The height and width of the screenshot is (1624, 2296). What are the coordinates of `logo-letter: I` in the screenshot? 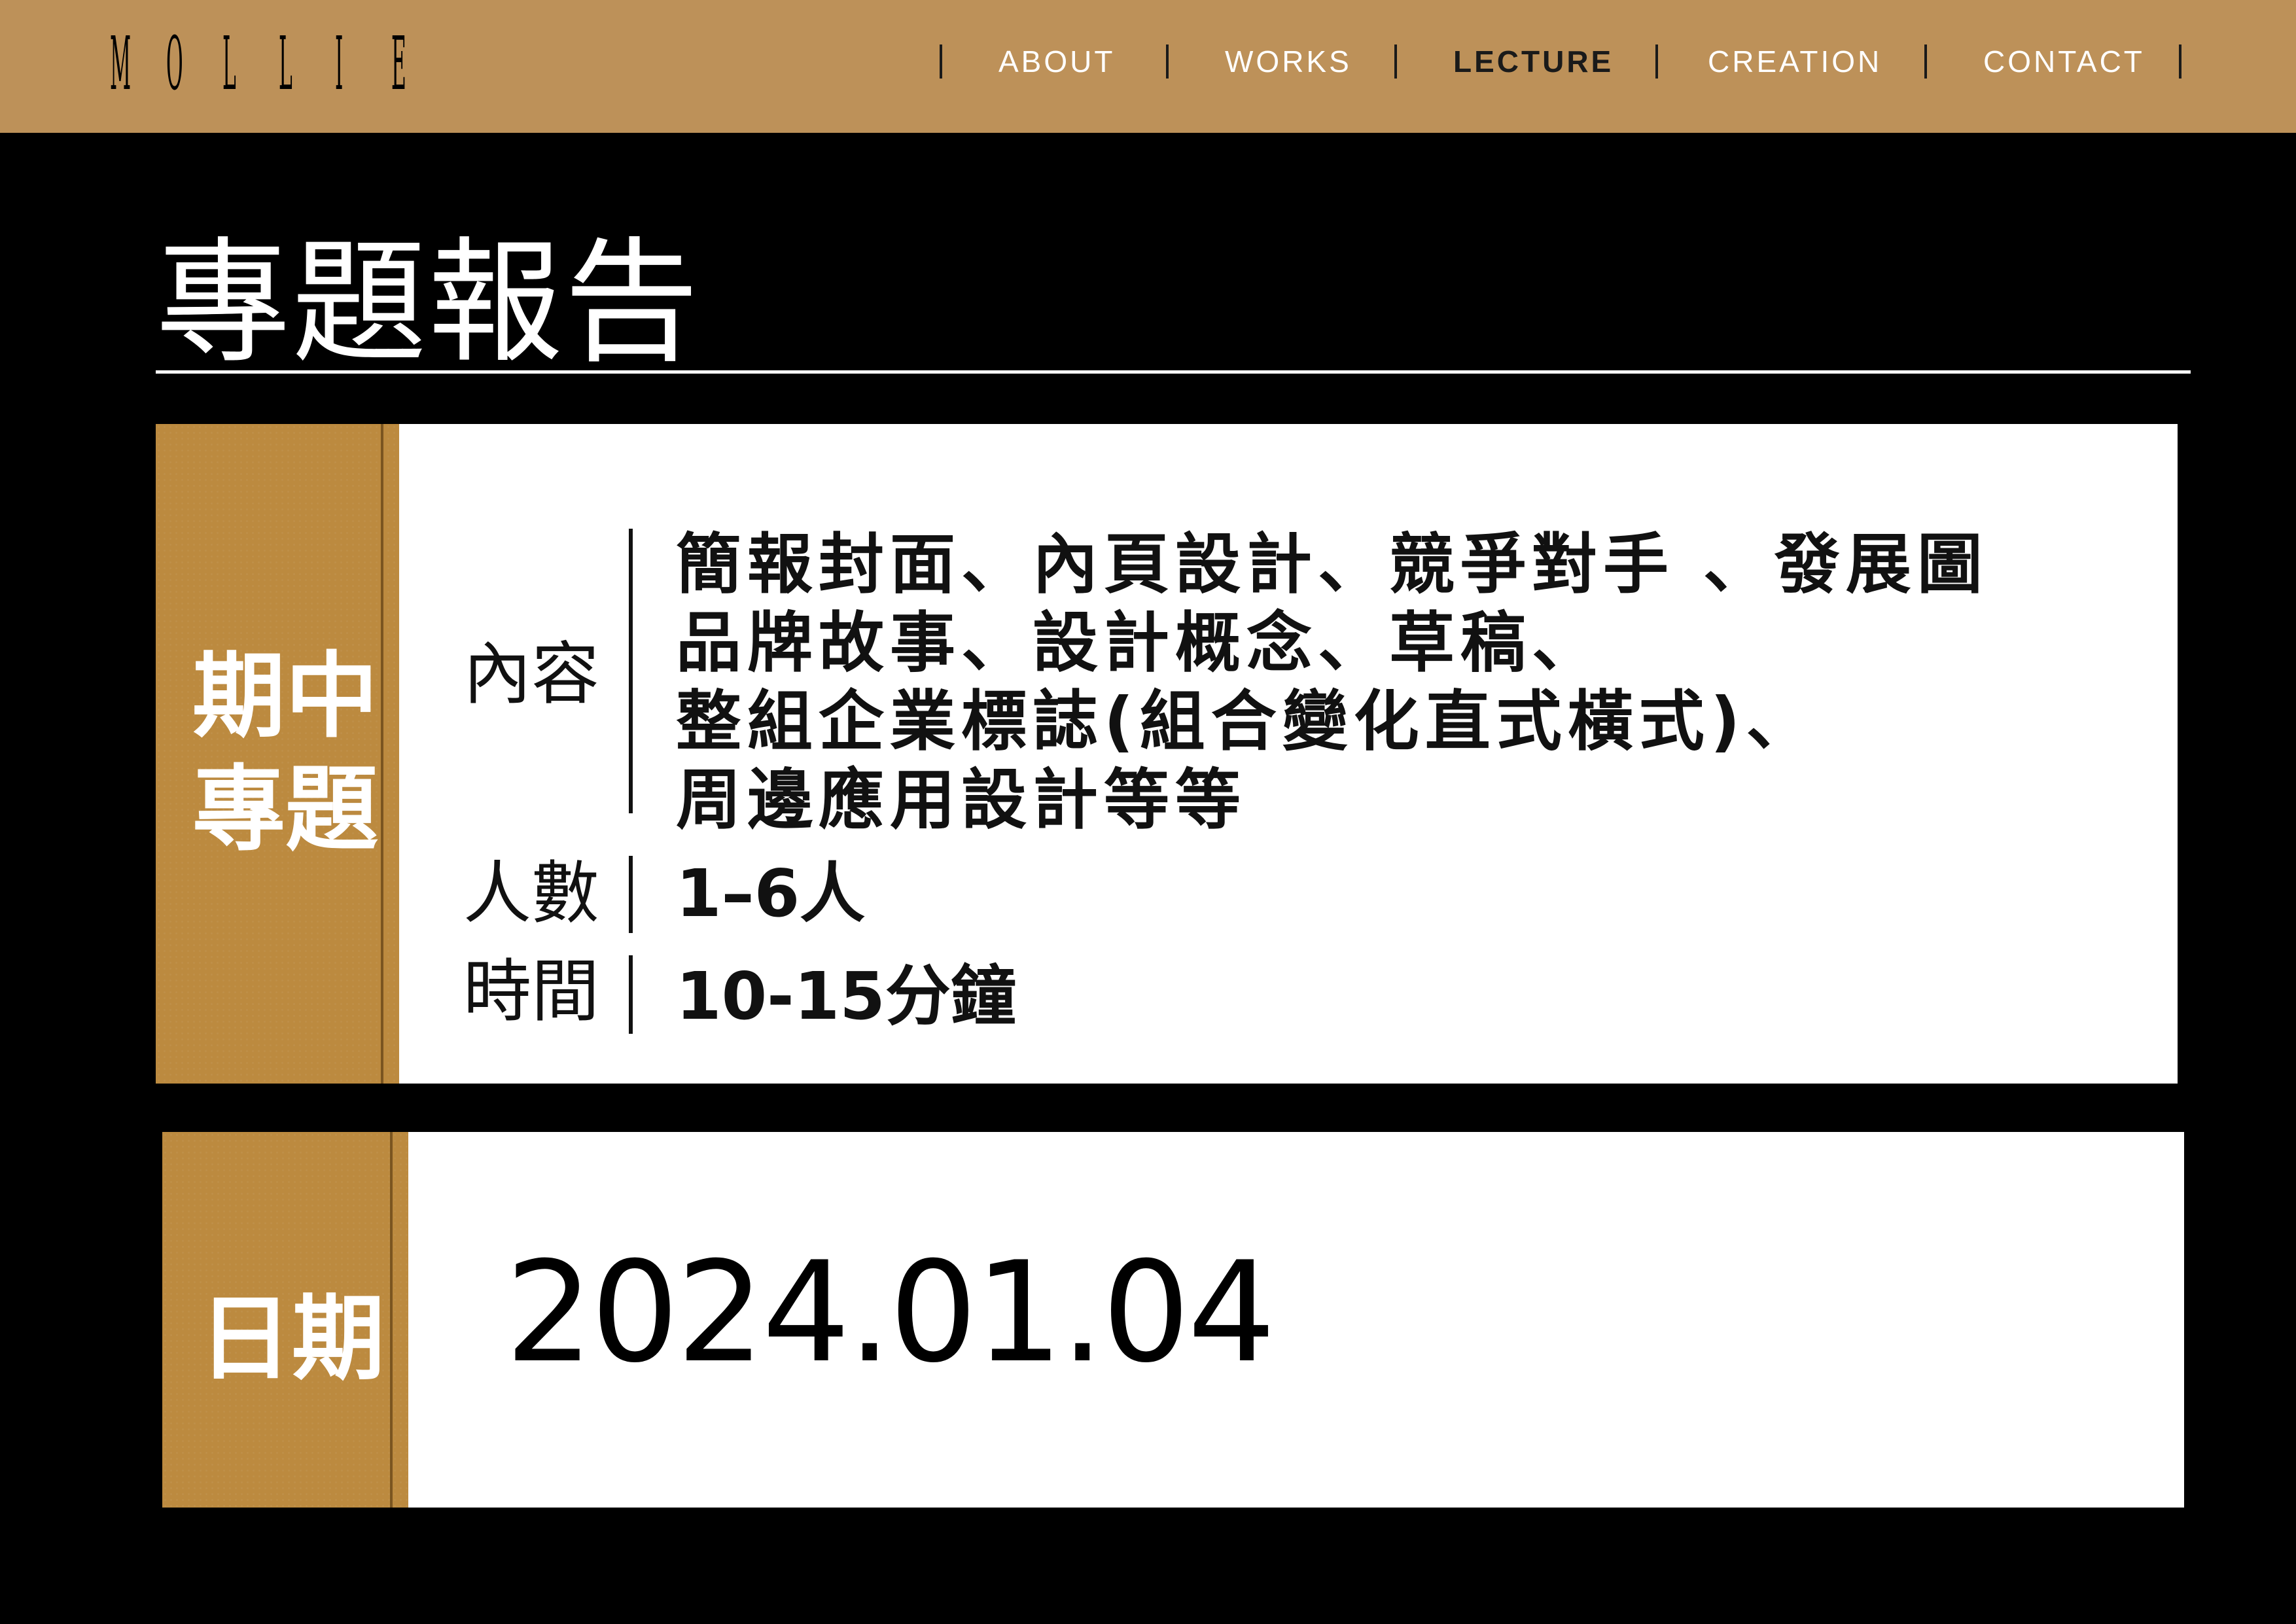 It's located at (340, 64).